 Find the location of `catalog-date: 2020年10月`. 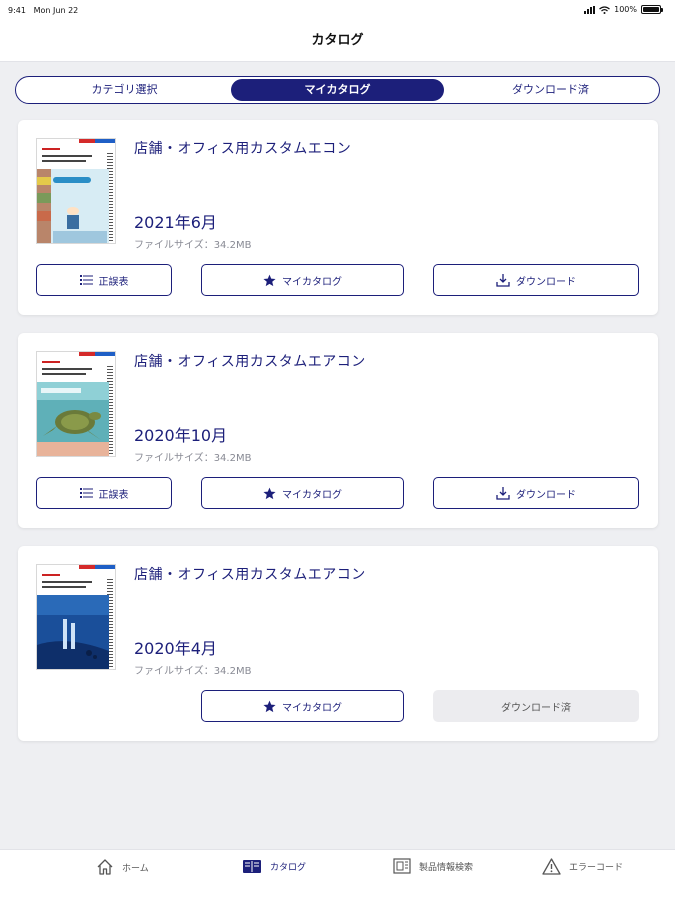

catalog-date: 2020年10月 is located at coordinates (181, 435).